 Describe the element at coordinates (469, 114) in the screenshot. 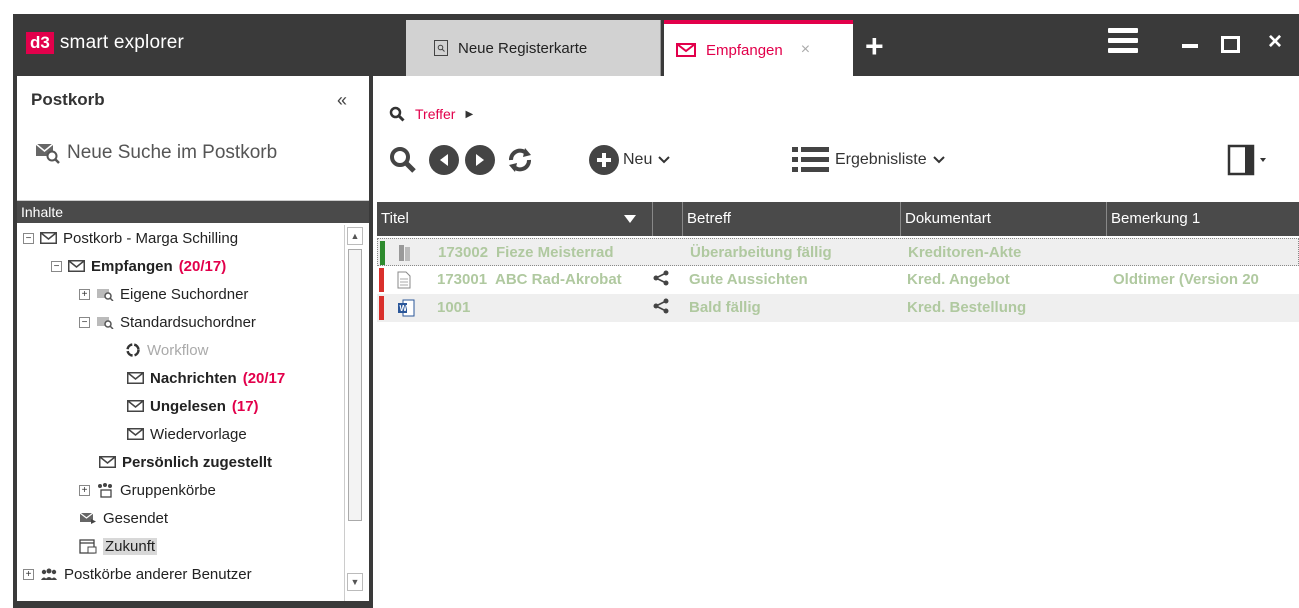

I see `breadcrumb-arrow-icon: ▶` at that location.